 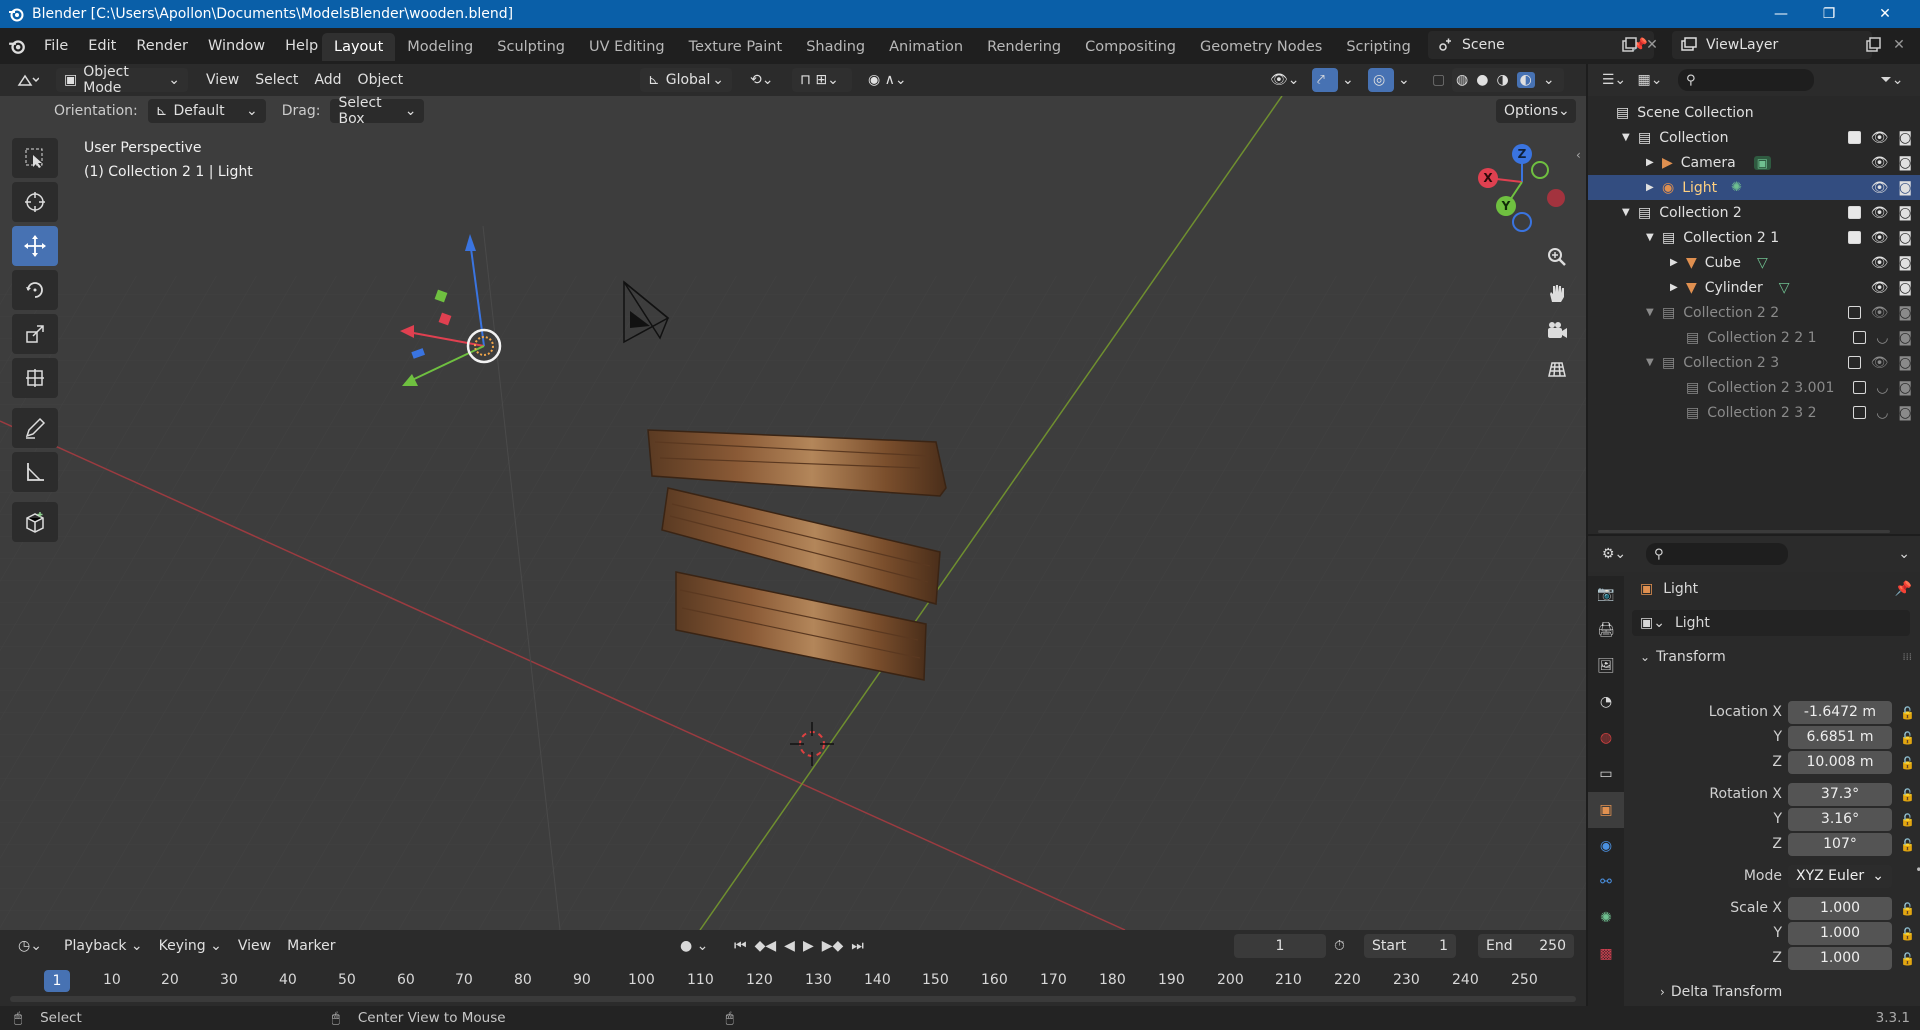 I want to click on stopwatch-icon: ⏱, so click(x=1339, y=946).